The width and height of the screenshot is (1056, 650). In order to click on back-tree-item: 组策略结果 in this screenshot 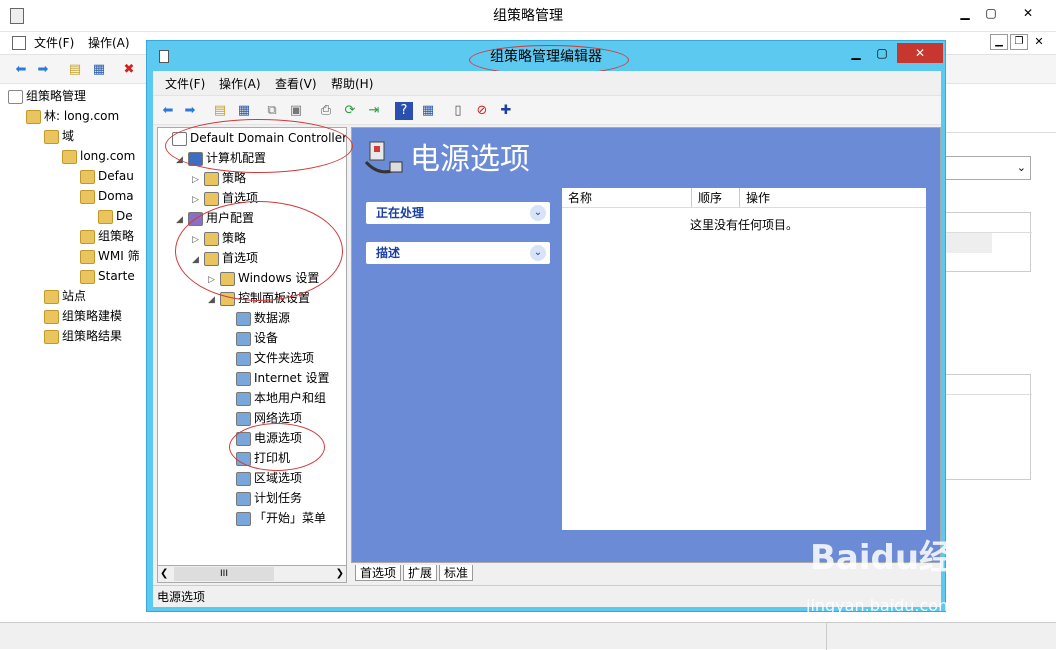, I will do `click(83, 336)`.